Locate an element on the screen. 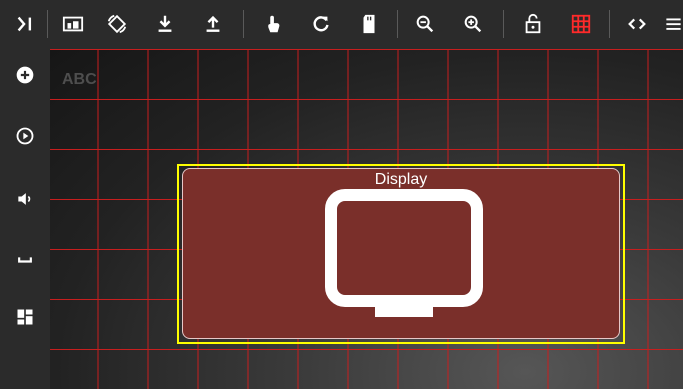 The image size is (683, 389). collapse-arrow-icon is located at coordinates (25, 24).